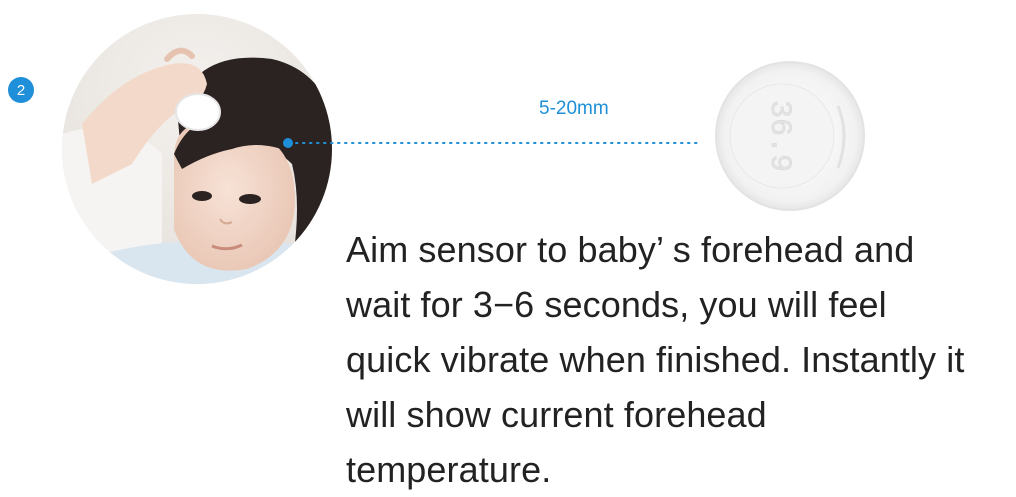 This screenshot has width=1016, height=497. I want to click on instruction-line: temperature., so click(449, 469).